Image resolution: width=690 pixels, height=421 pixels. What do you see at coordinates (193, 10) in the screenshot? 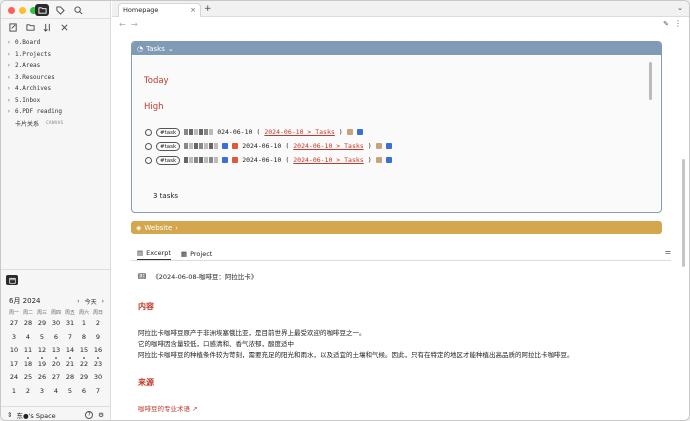
I see `close-icon: ×` at bounding box center [193, 10].